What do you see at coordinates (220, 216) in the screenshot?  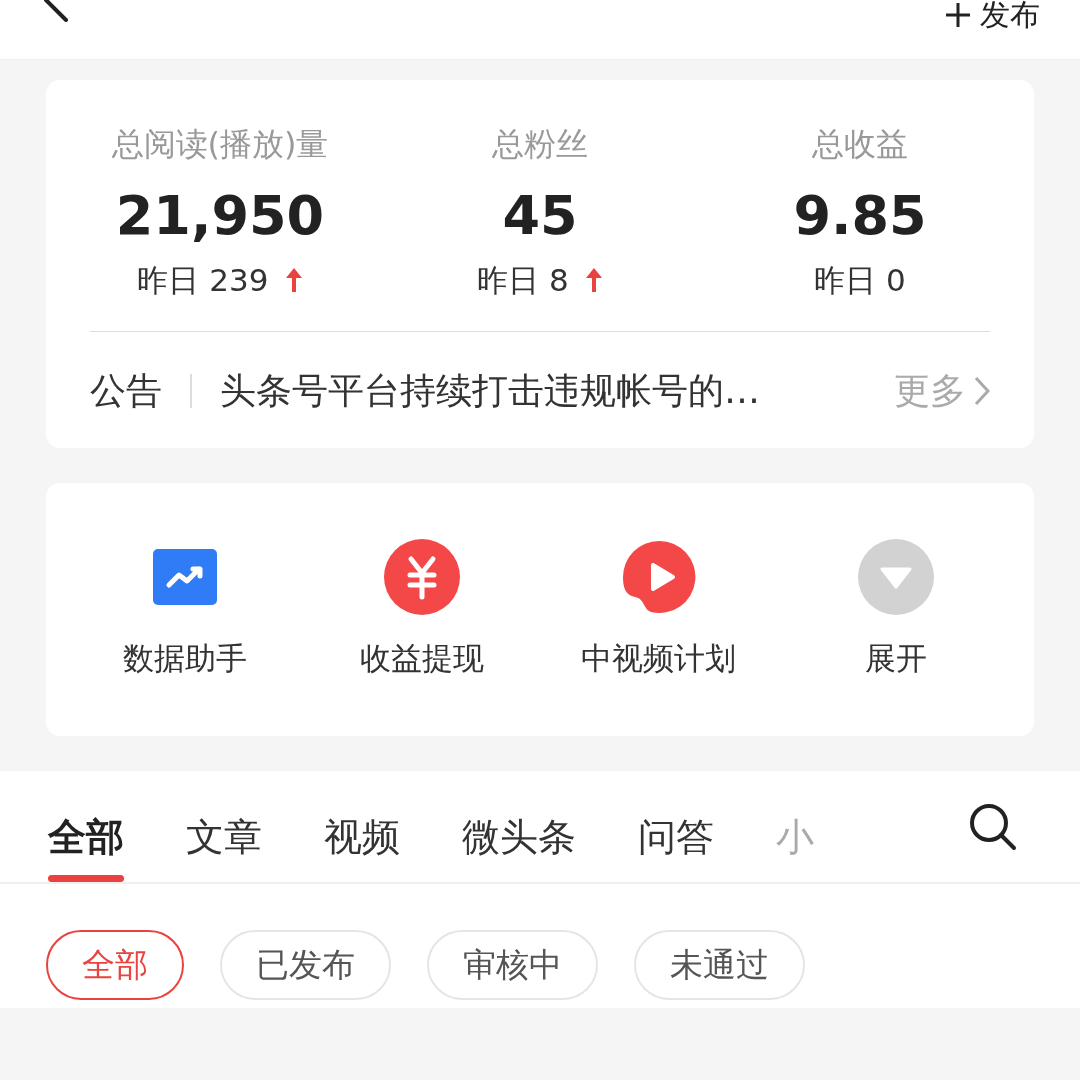 I see `stat-value: 21,950` at bounding box center [220, 216].